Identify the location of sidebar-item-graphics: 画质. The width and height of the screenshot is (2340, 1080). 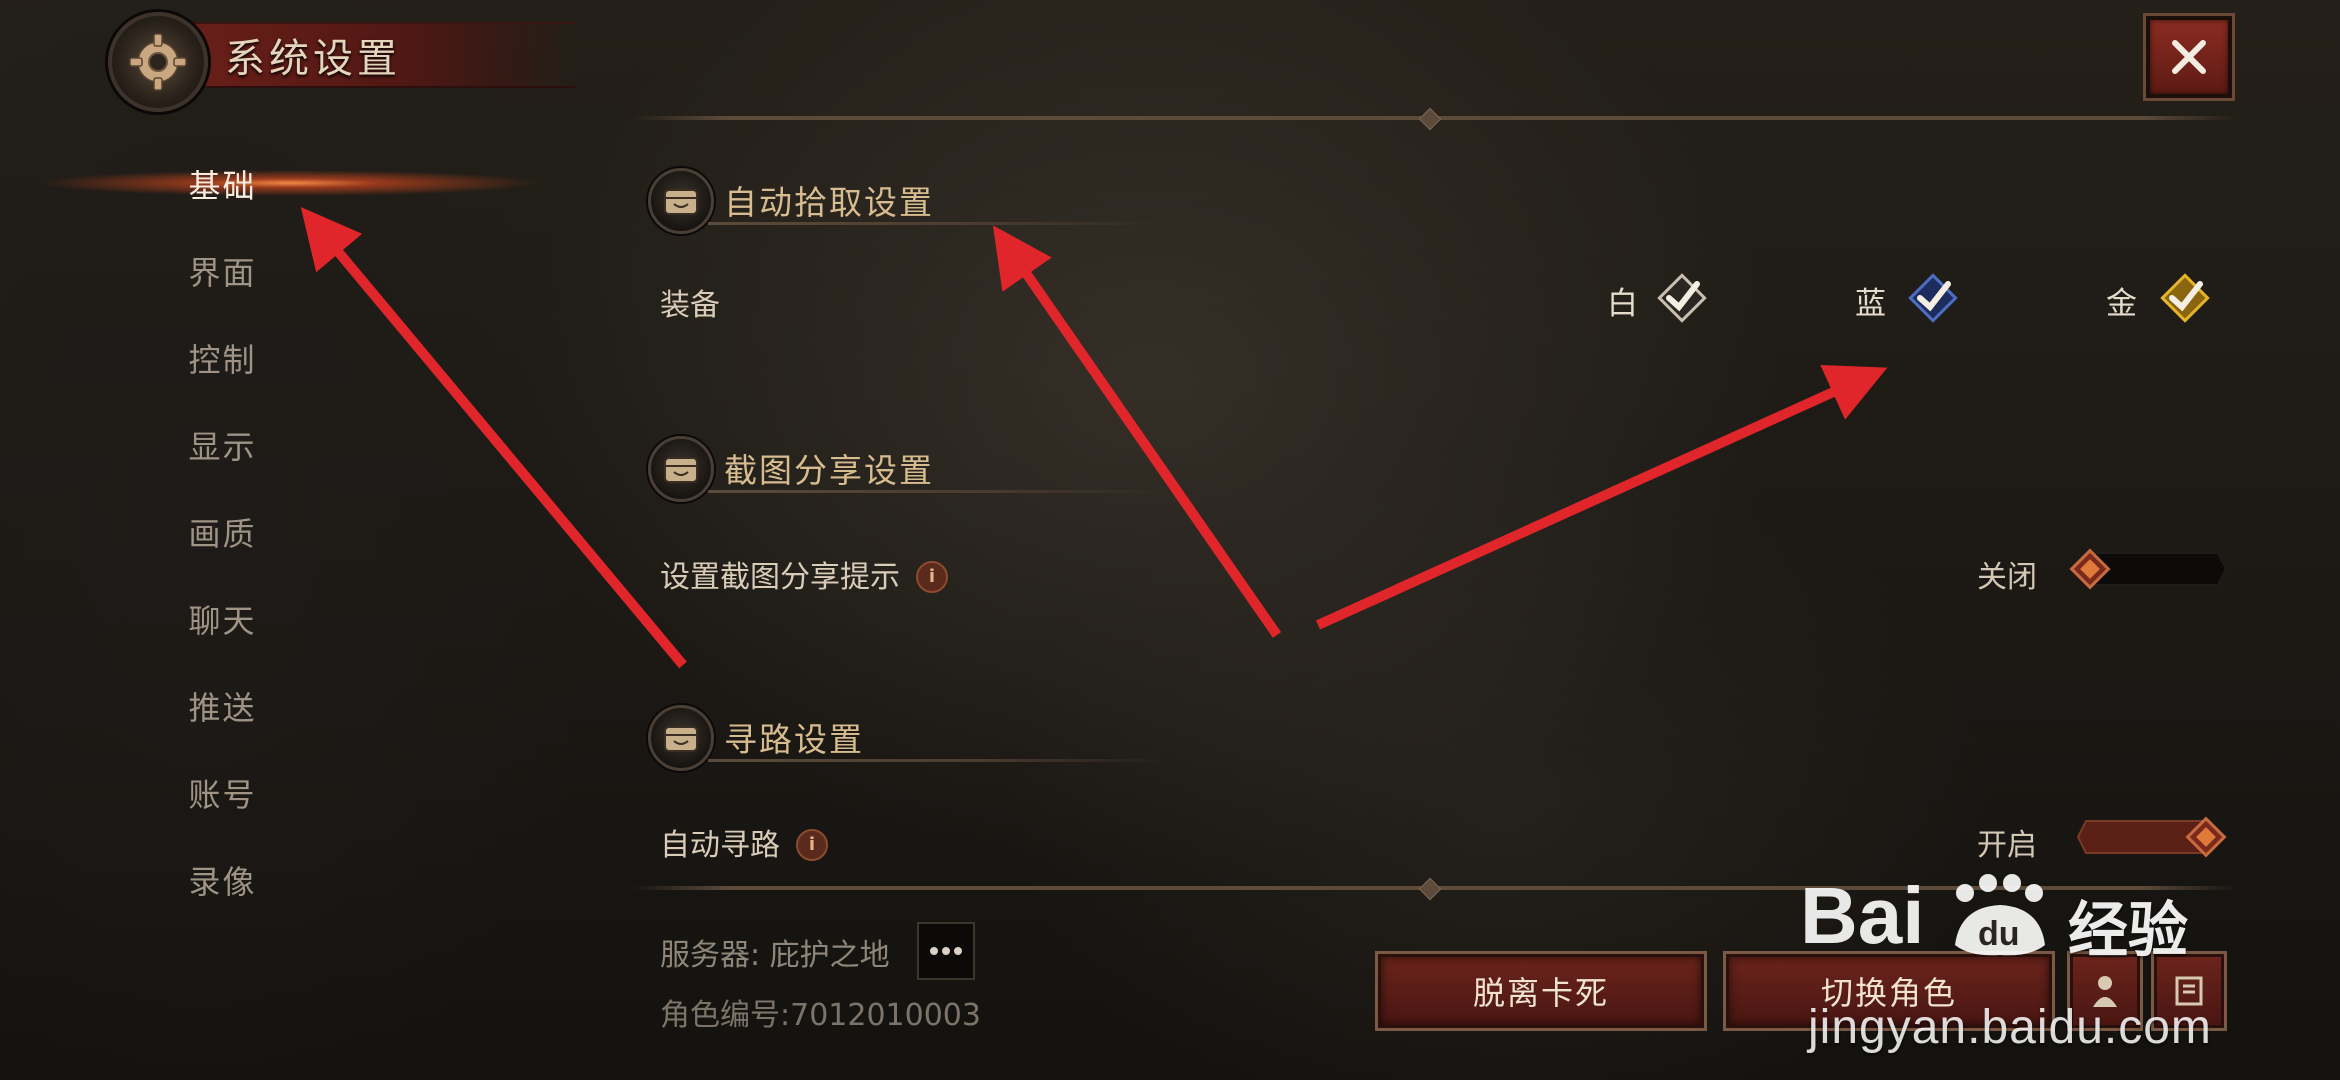
(222, 531).